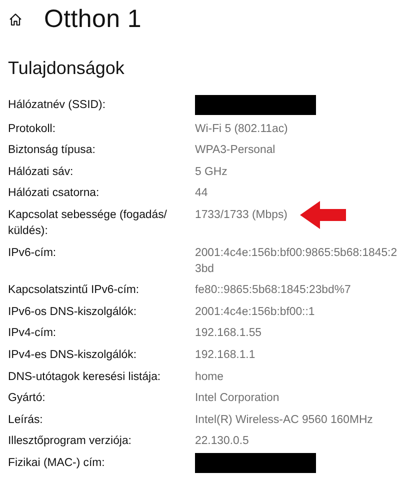 This screenshot has width=407, height=480. I want to click on property-value: 192.168.1.1, so click(225, 355).